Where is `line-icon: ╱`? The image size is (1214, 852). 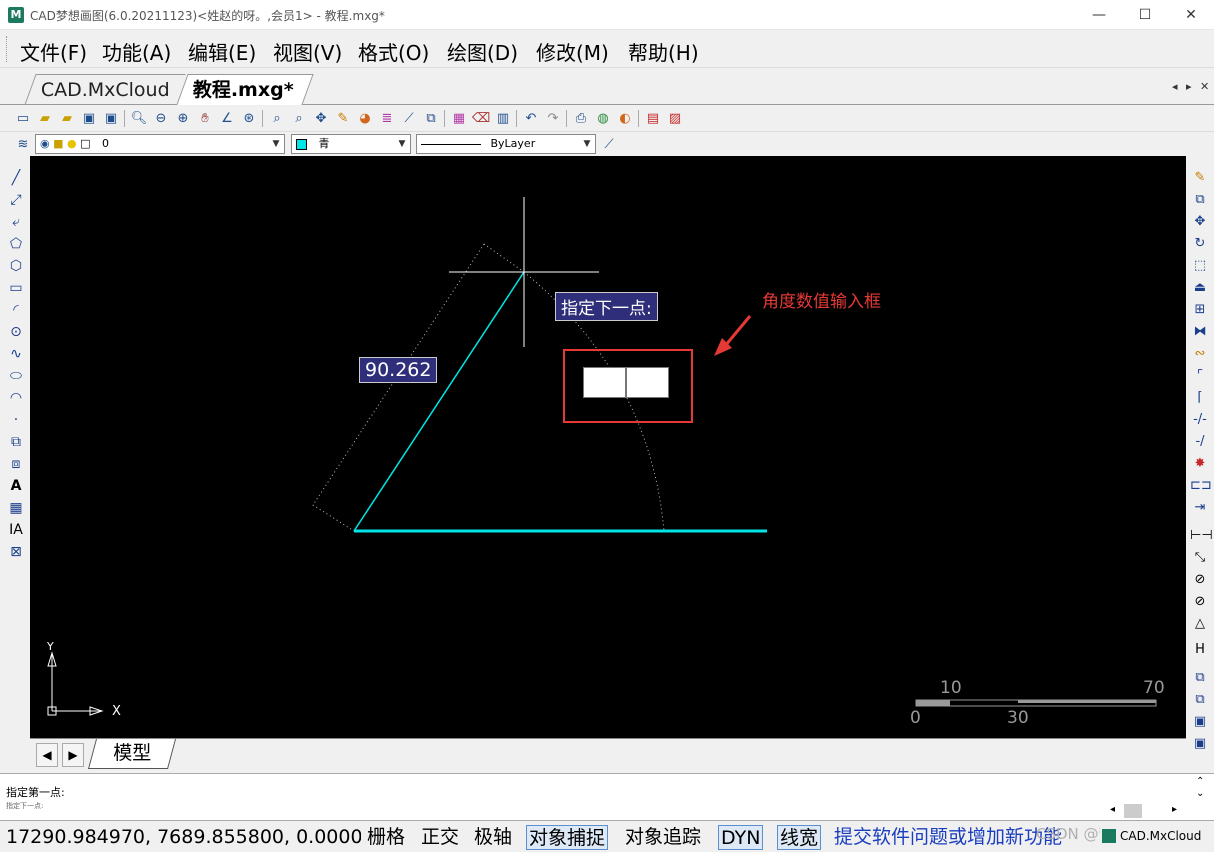 line-icon: ╱ is located at coordinates (16, 178).